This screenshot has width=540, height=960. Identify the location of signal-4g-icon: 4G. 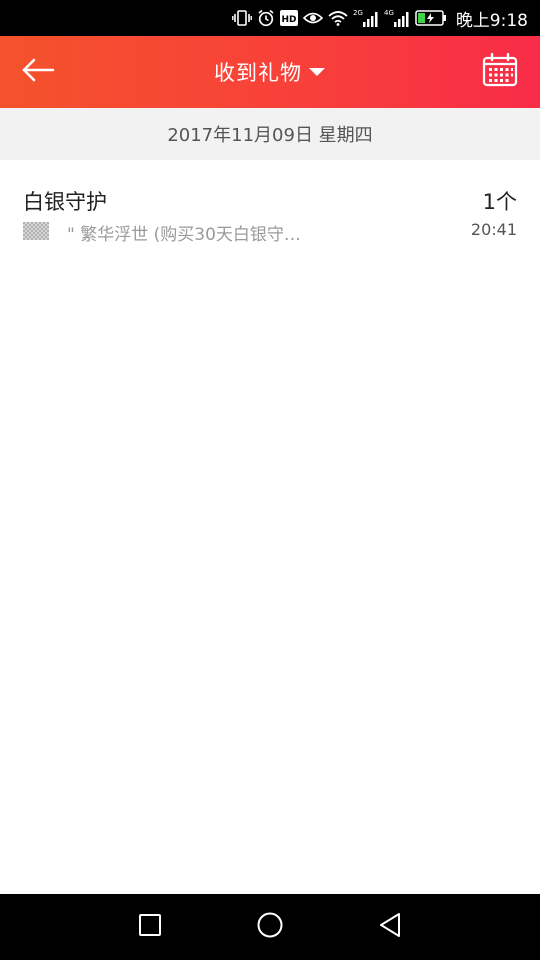
(397, 18).